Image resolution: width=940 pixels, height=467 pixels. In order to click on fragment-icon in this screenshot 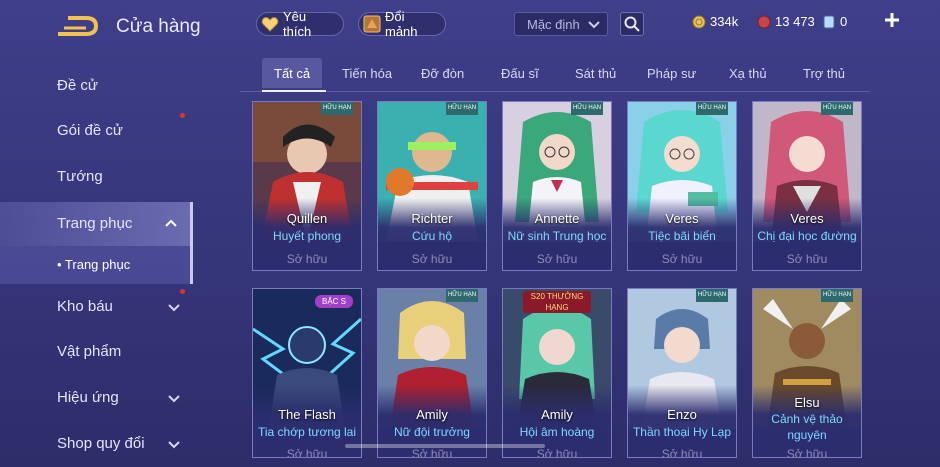, I will do `click(372, 24)`.